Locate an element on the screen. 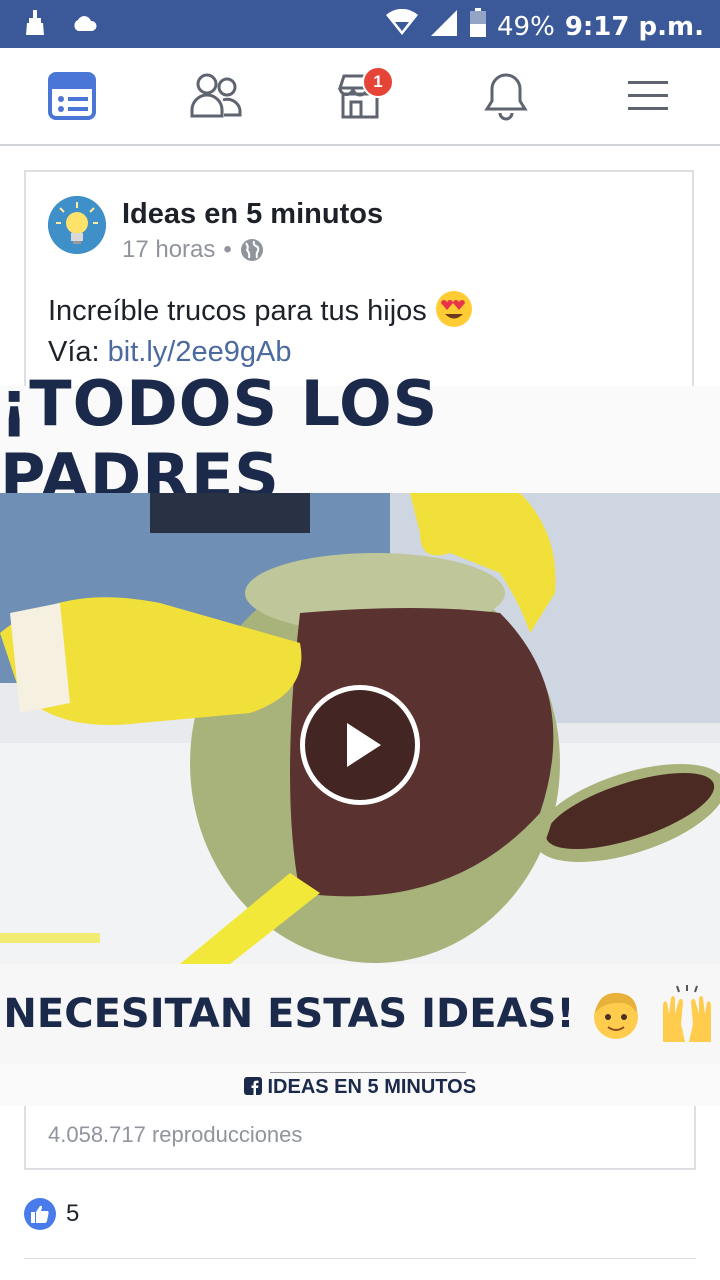 This screenshot has width=720, height=1280. bell-icon is located at coordinates (506, 97).